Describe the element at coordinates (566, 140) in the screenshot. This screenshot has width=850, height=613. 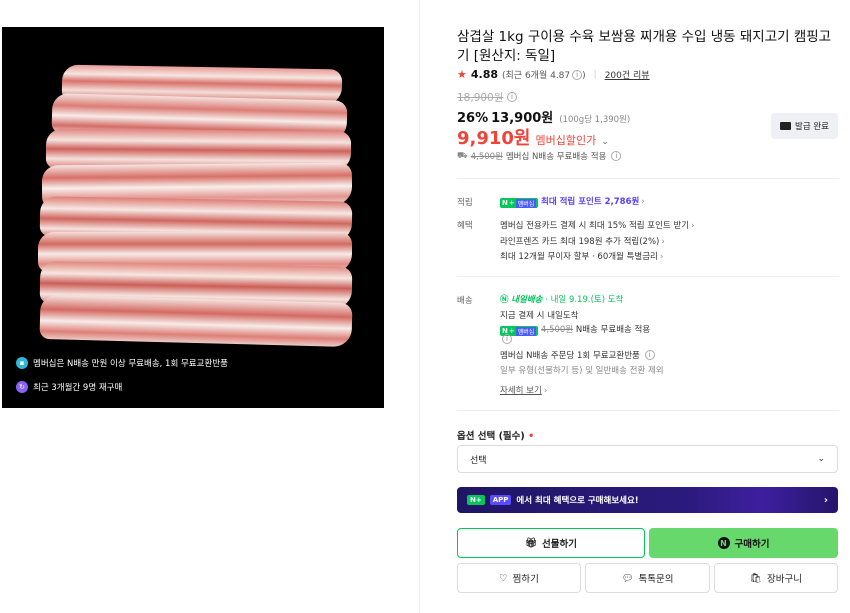
I see `member-price-label: 멤버십할인가` at that location.